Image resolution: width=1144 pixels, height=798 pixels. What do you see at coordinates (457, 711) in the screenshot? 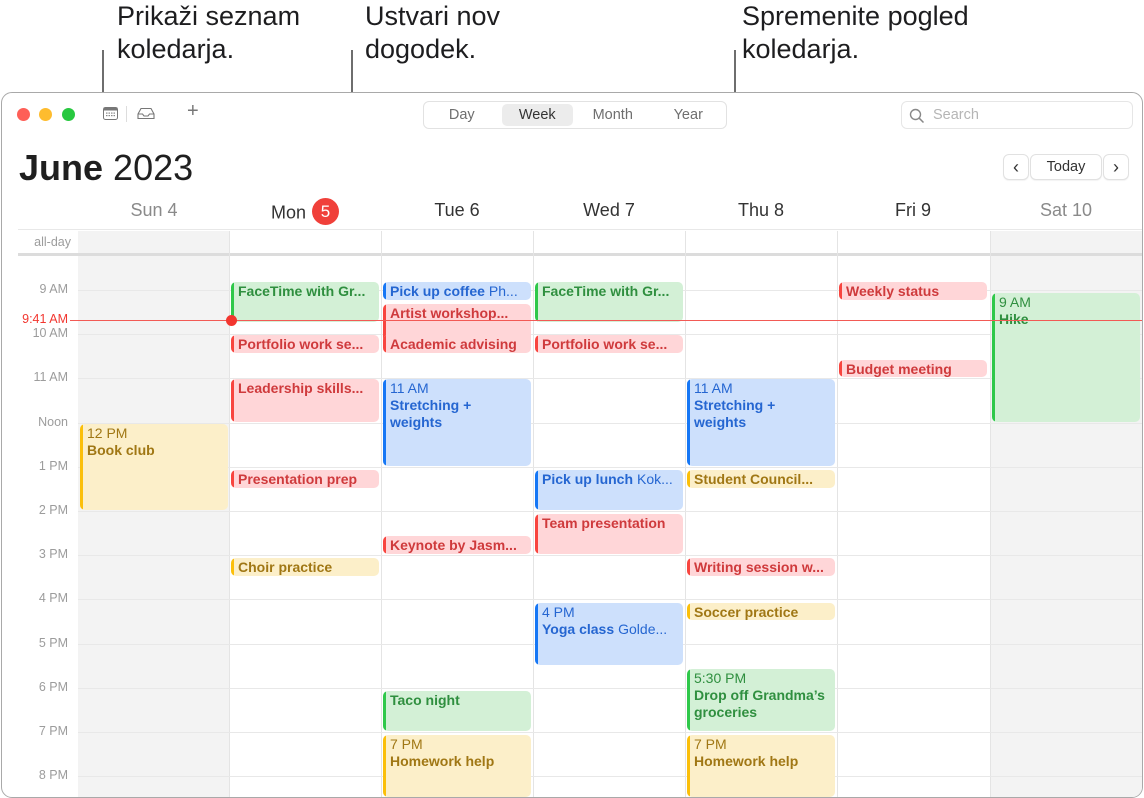
I see `calendar-event: Taco night` at bounding box center [457, 711].